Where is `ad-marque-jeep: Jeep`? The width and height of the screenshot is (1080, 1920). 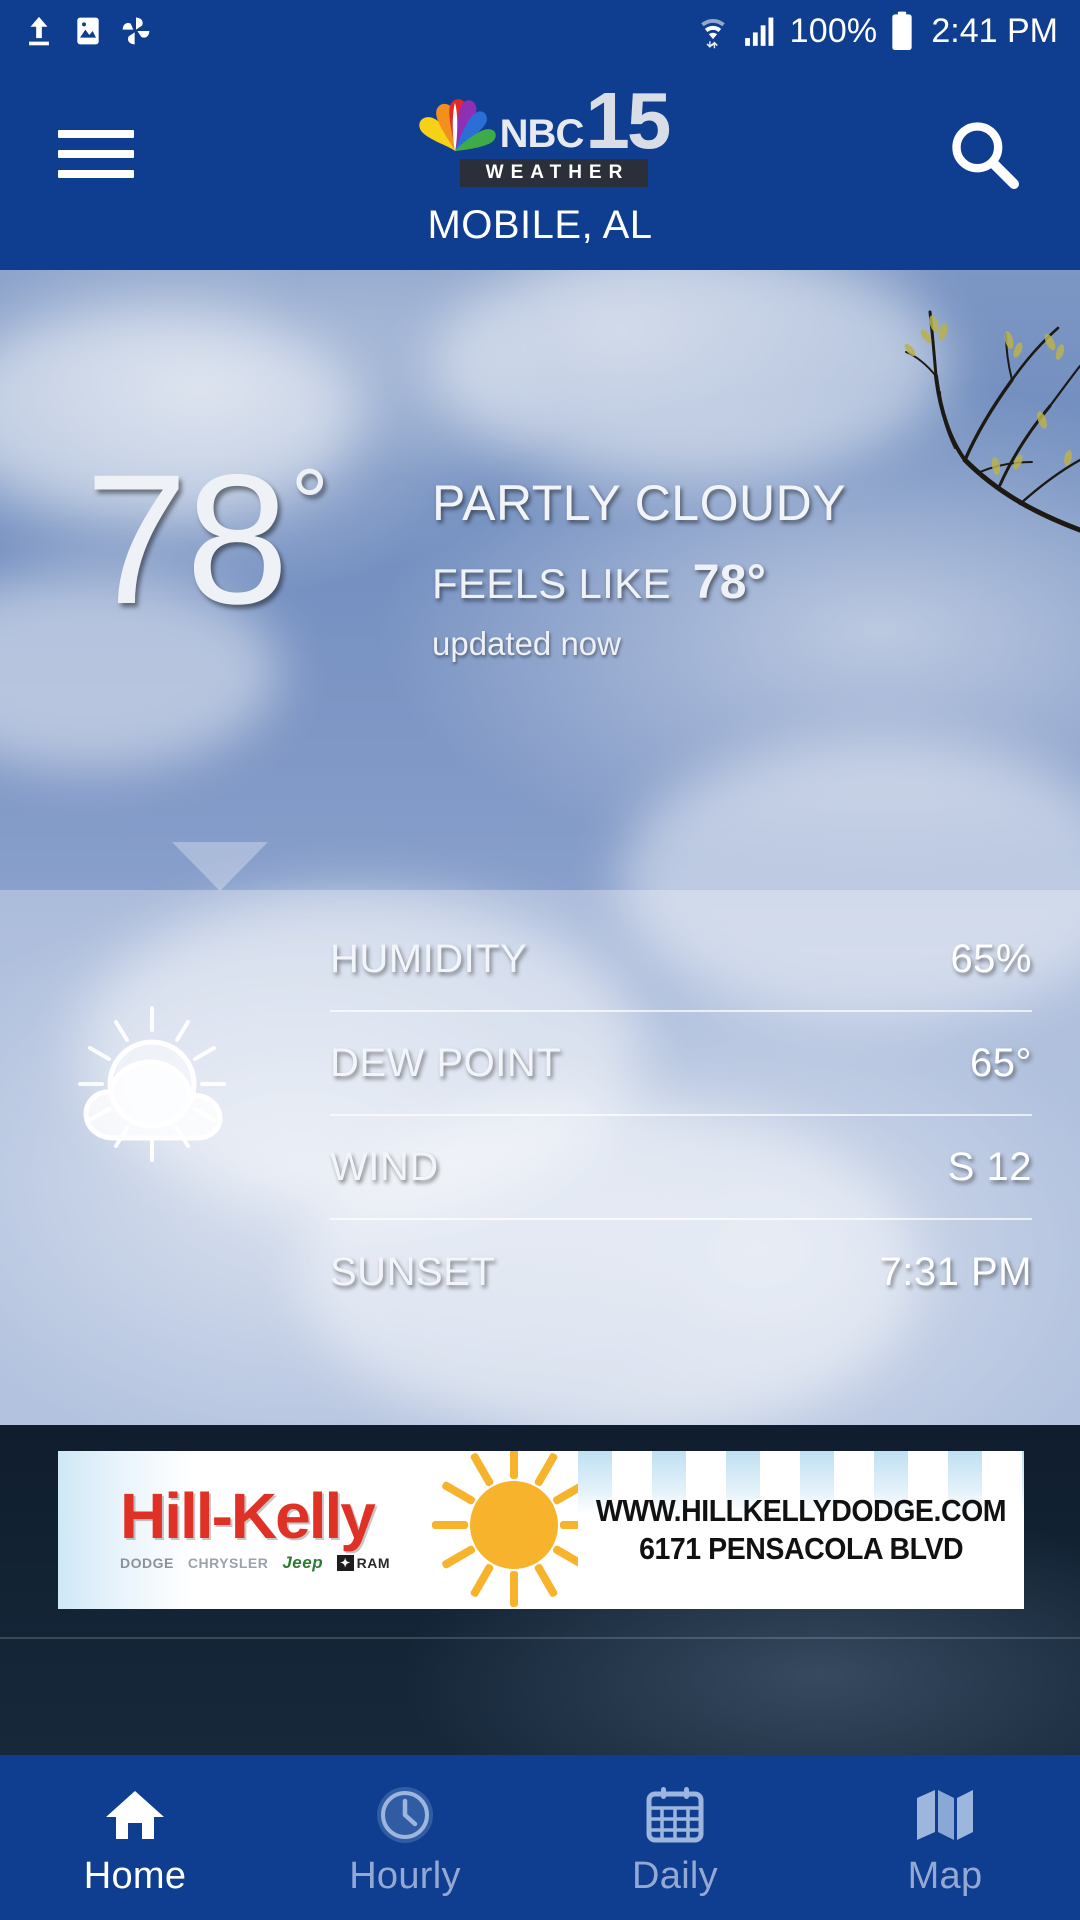 ad-marque-jeep: Jeep is located at coordinates (303, 1562).